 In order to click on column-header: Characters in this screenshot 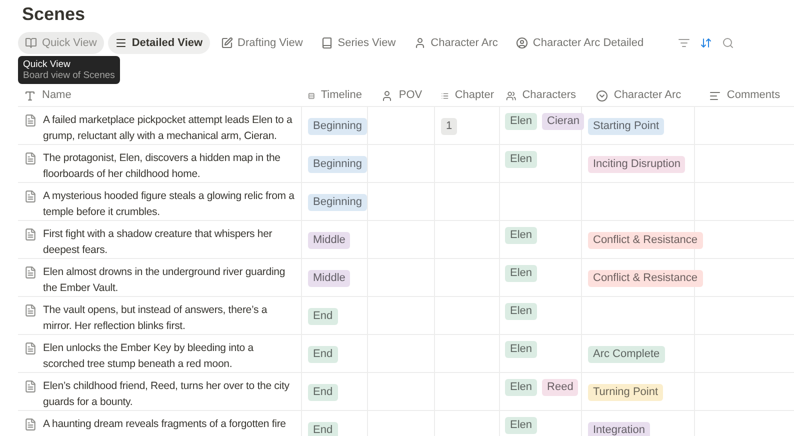, I will do `click(549, 95)`.